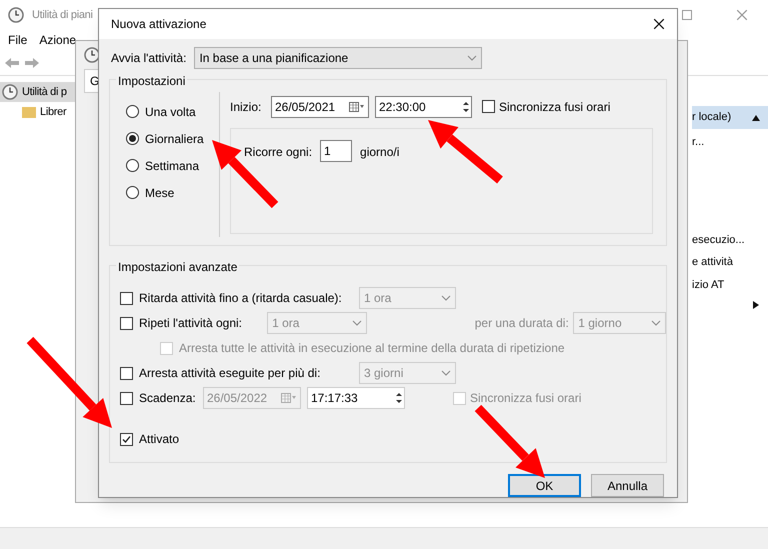 This screenshot has width=768, height=549. I want to click on field-label: Inizio:, so click(246, 107).